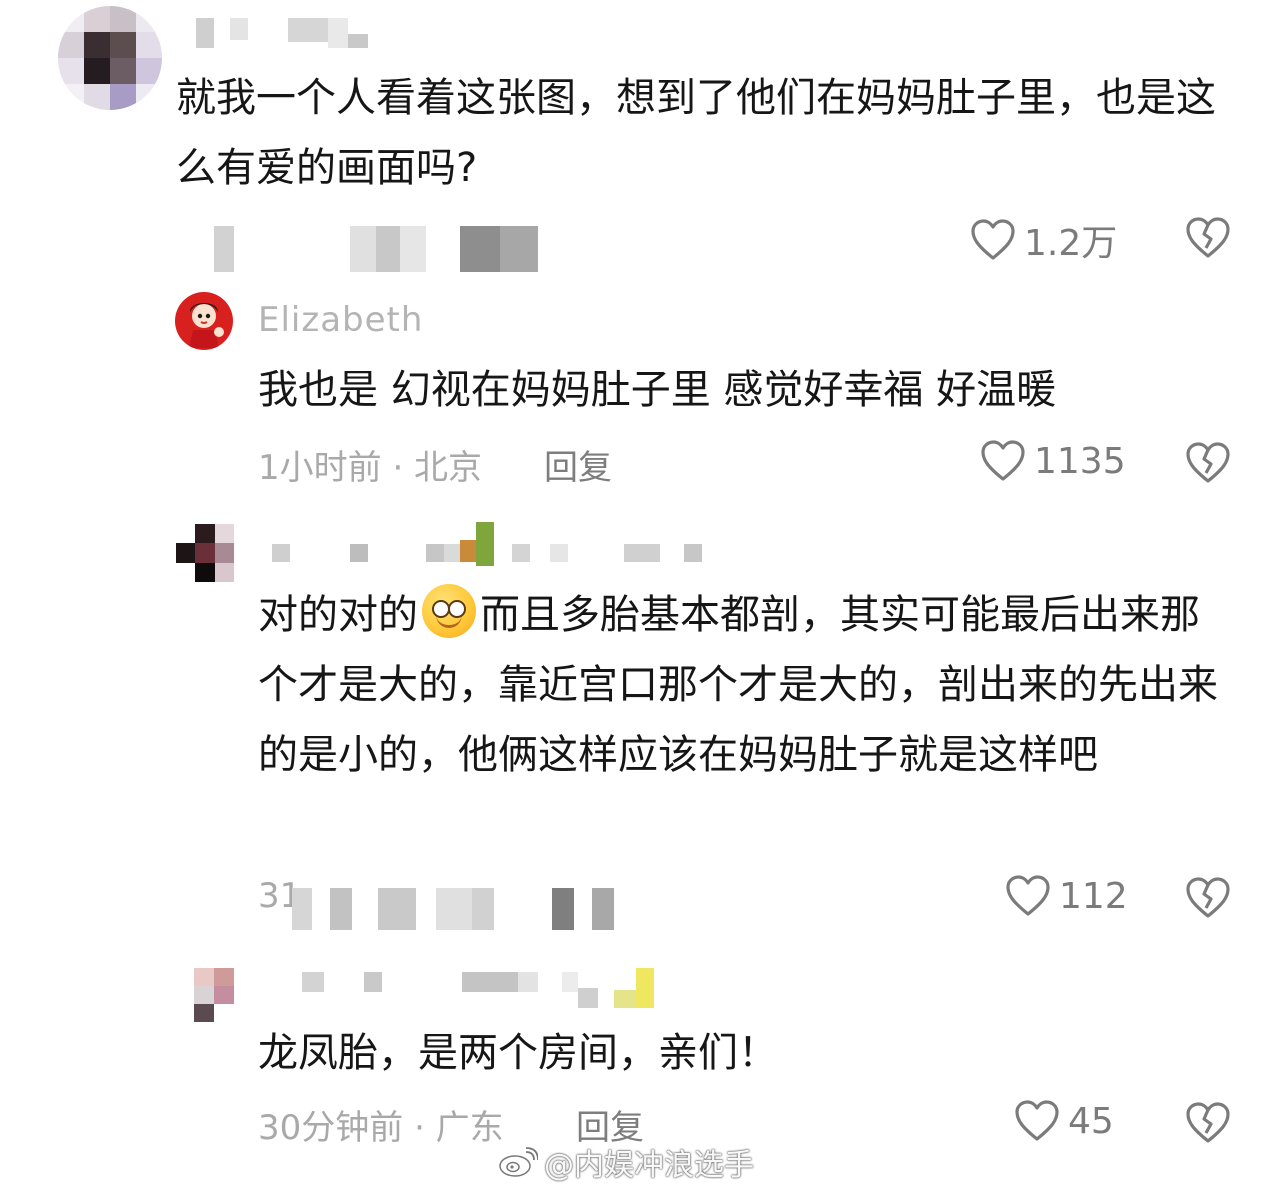  What do you see at coordinates (1091, 1121) in the screenshot?
I see `like-count: 45` at bounding box center [1091, 1121].